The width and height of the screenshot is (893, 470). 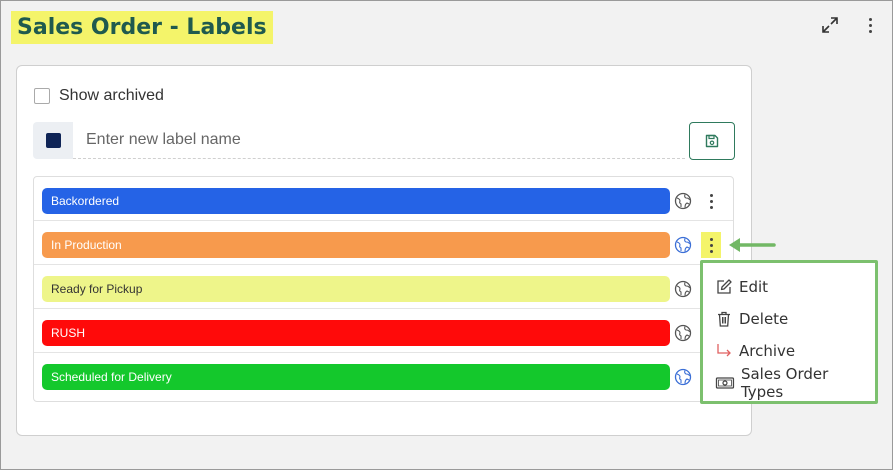 I want to click on label-context-menu: Edit Delete Archive Sales Order Types, so click(x=789, y=332).